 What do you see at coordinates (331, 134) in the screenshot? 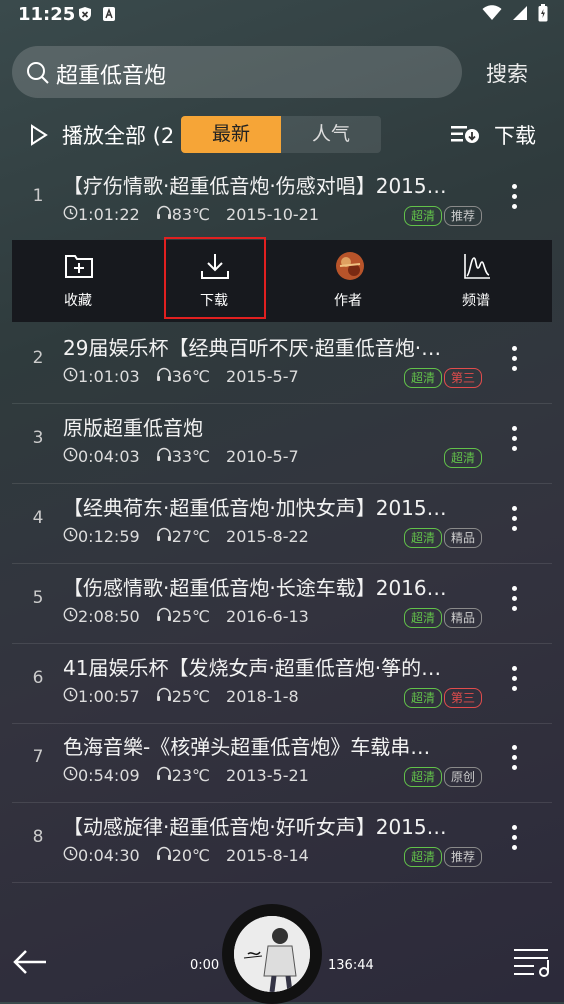
I see `tab-popular: 人气` at bounding box center [331, 134].